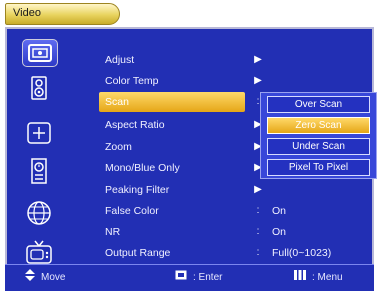 The width and height of the screenshot is (383, 297). I want to click on enter-hint-label: : Enter, so click(208, 277).